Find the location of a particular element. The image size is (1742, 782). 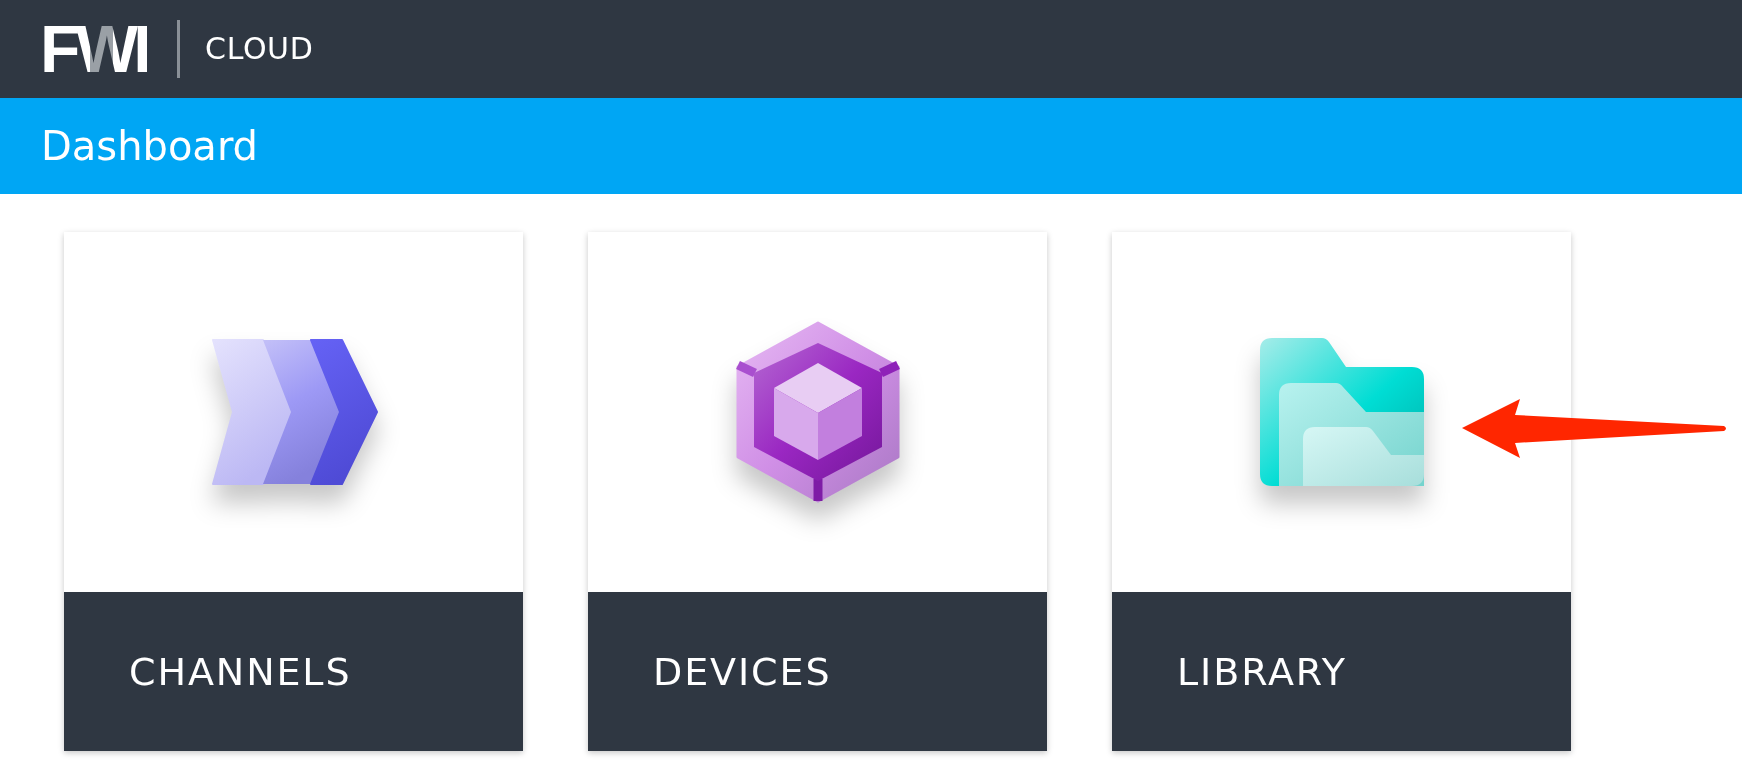

tile-label: LIBRARY is located at coordinates (1262, 671).